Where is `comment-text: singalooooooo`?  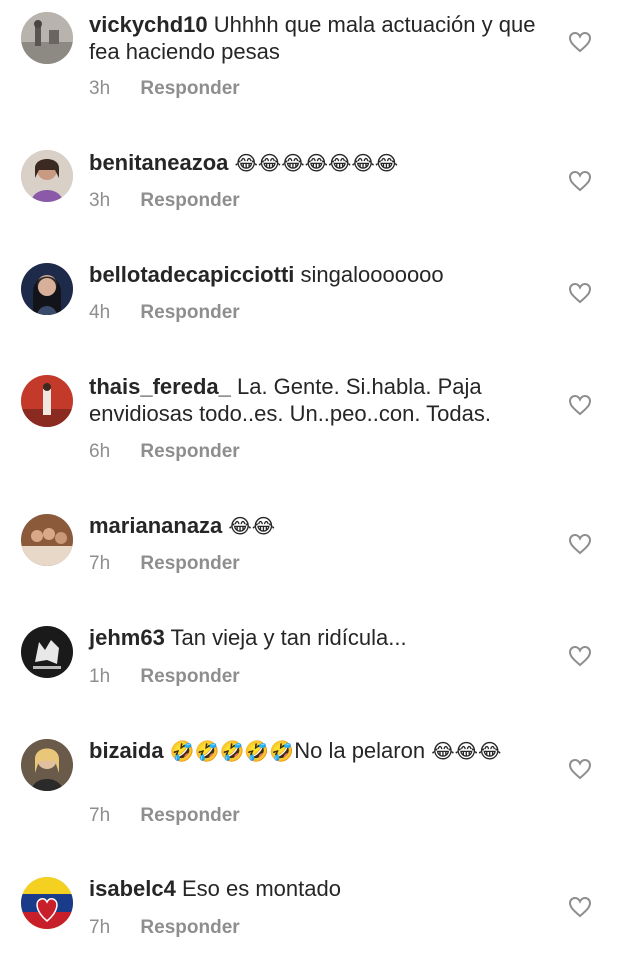
comment-text: singalooooooo is located at coordinates (372, 274).